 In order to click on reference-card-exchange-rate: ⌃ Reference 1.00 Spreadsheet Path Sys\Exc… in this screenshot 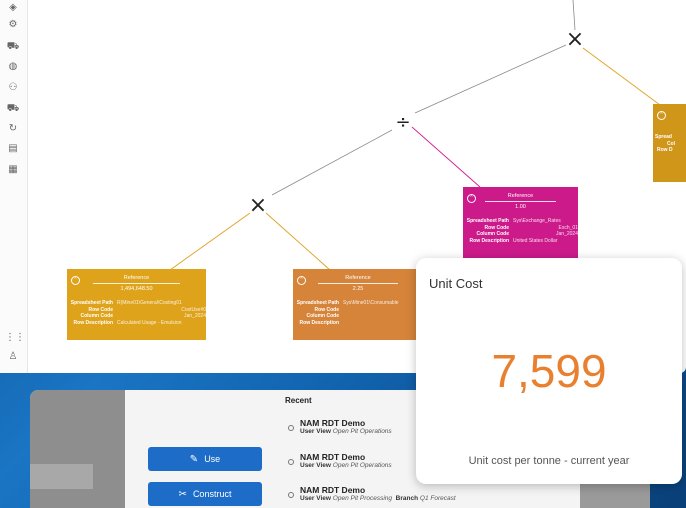, I will do `click(520, 224)`.